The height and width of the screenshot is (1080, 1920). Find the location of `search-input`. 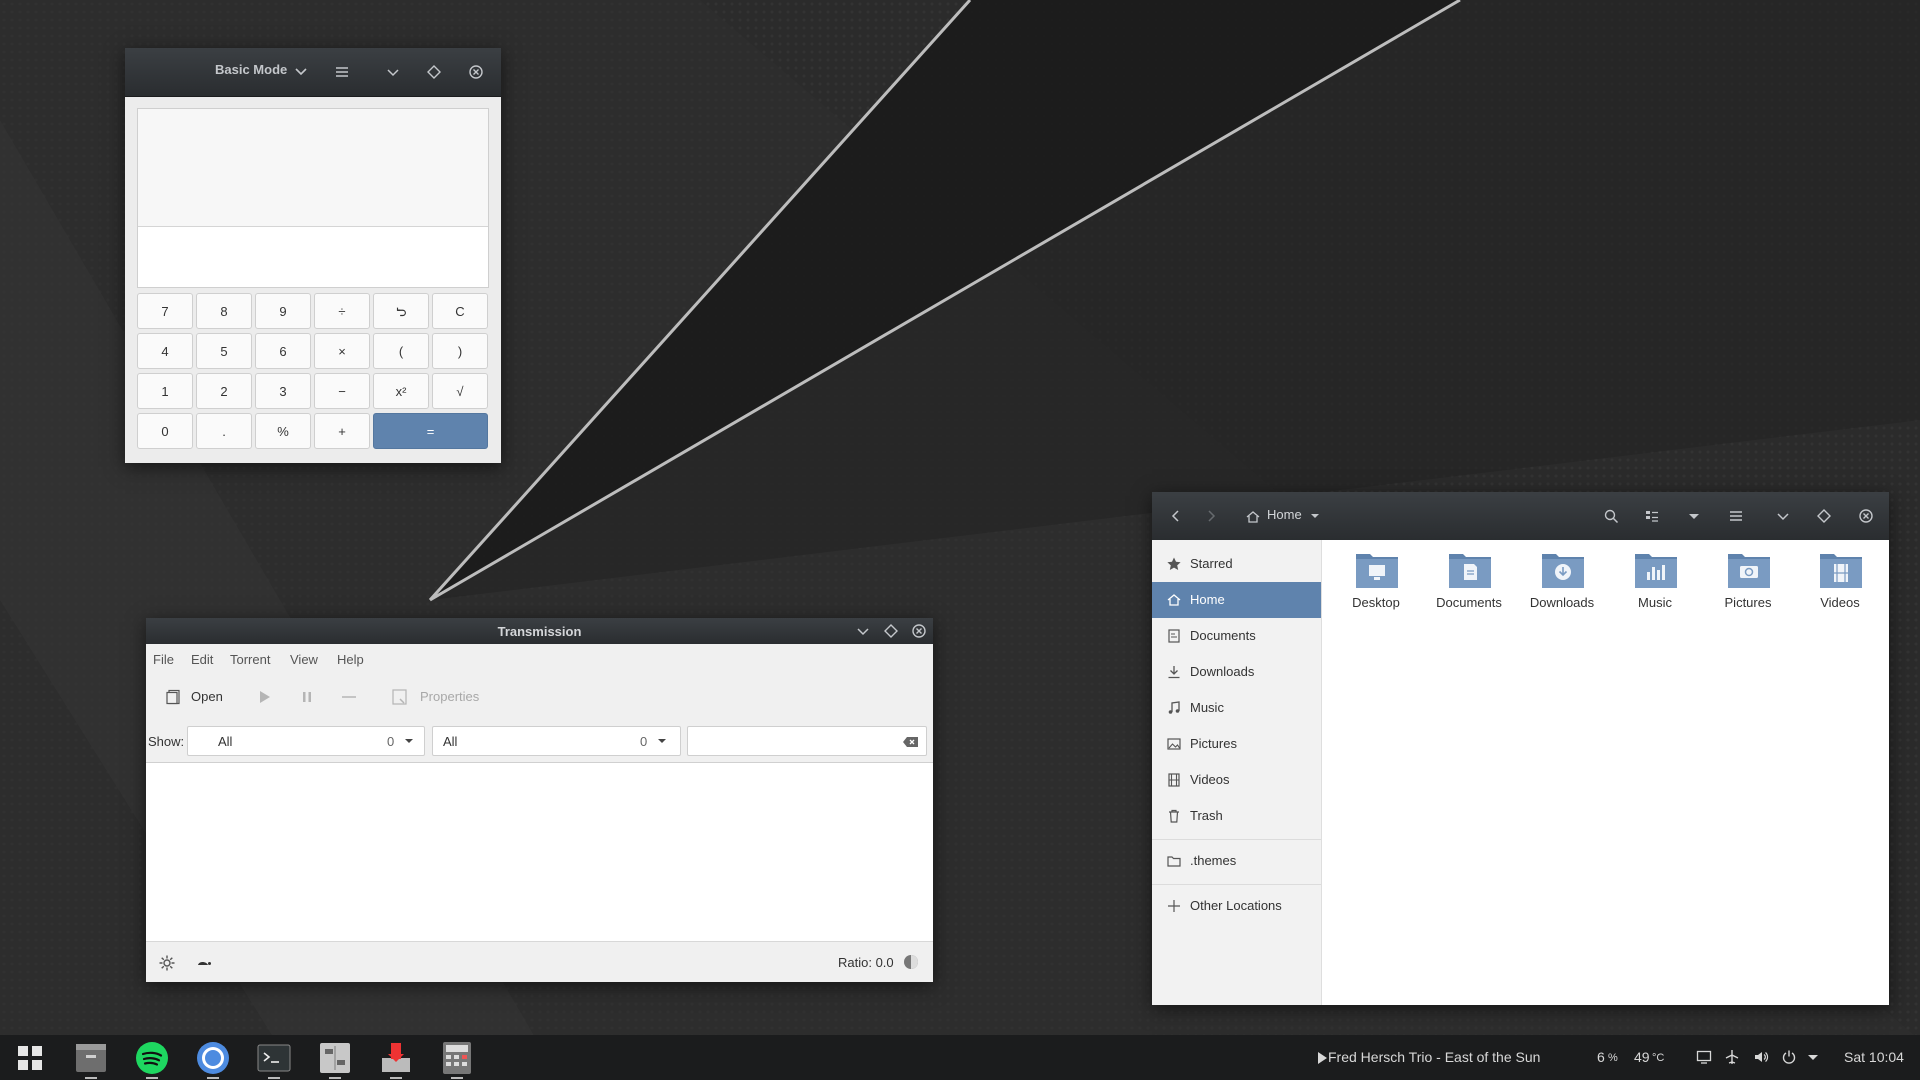

search-input is located at coordinates (807, 741).